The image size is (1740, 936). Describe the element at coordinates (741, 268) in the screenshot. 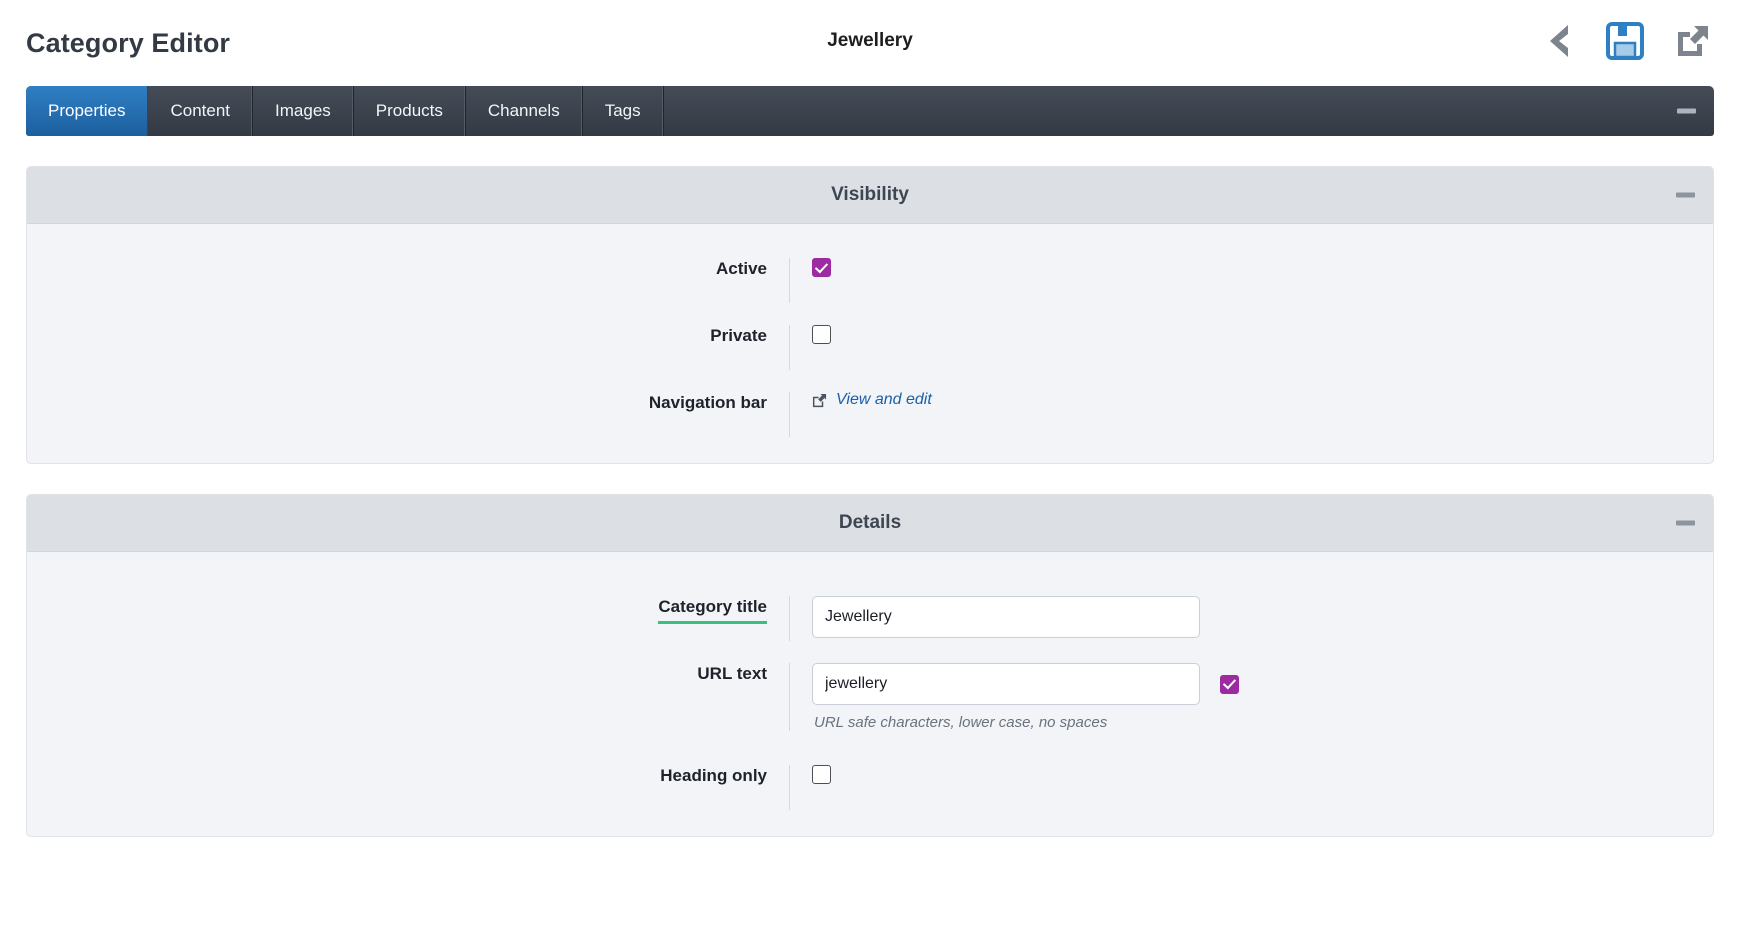

I see `active-label: Active` at that location.